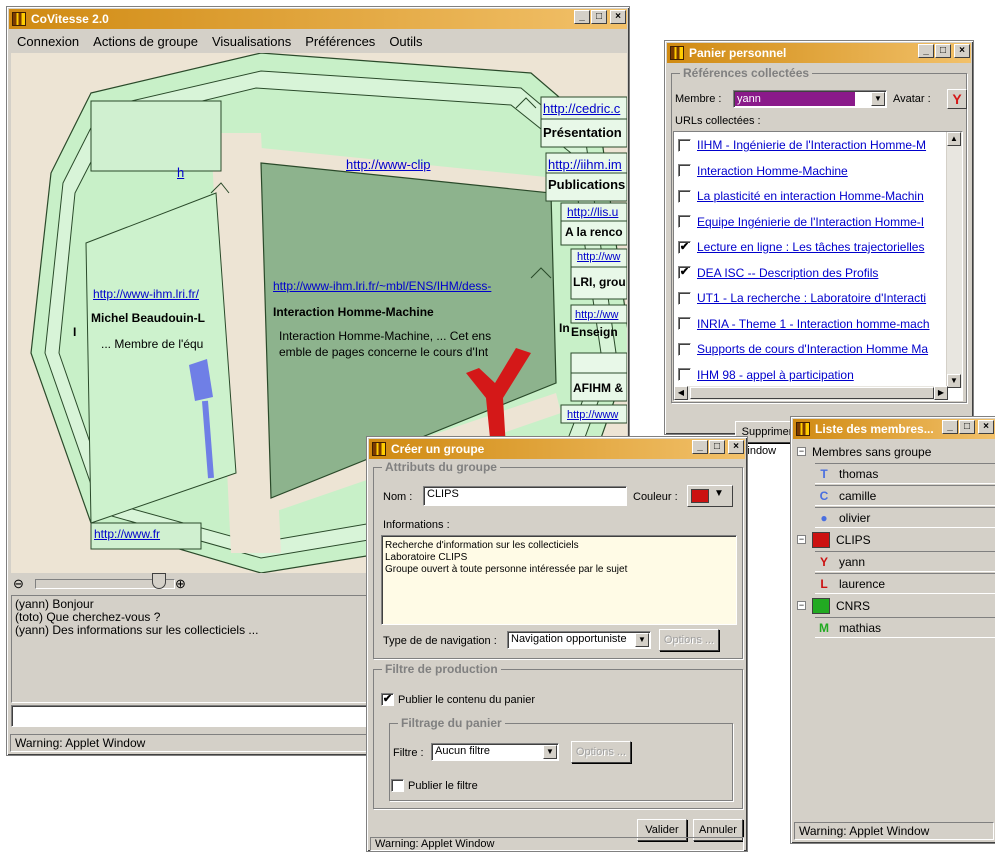 The width and height of the screenshot is (995, 855). Describe the element at coordinates (145, 41) in the screenshot. I see `menu-actions-de-groupe: Actions de groupe` at that location.